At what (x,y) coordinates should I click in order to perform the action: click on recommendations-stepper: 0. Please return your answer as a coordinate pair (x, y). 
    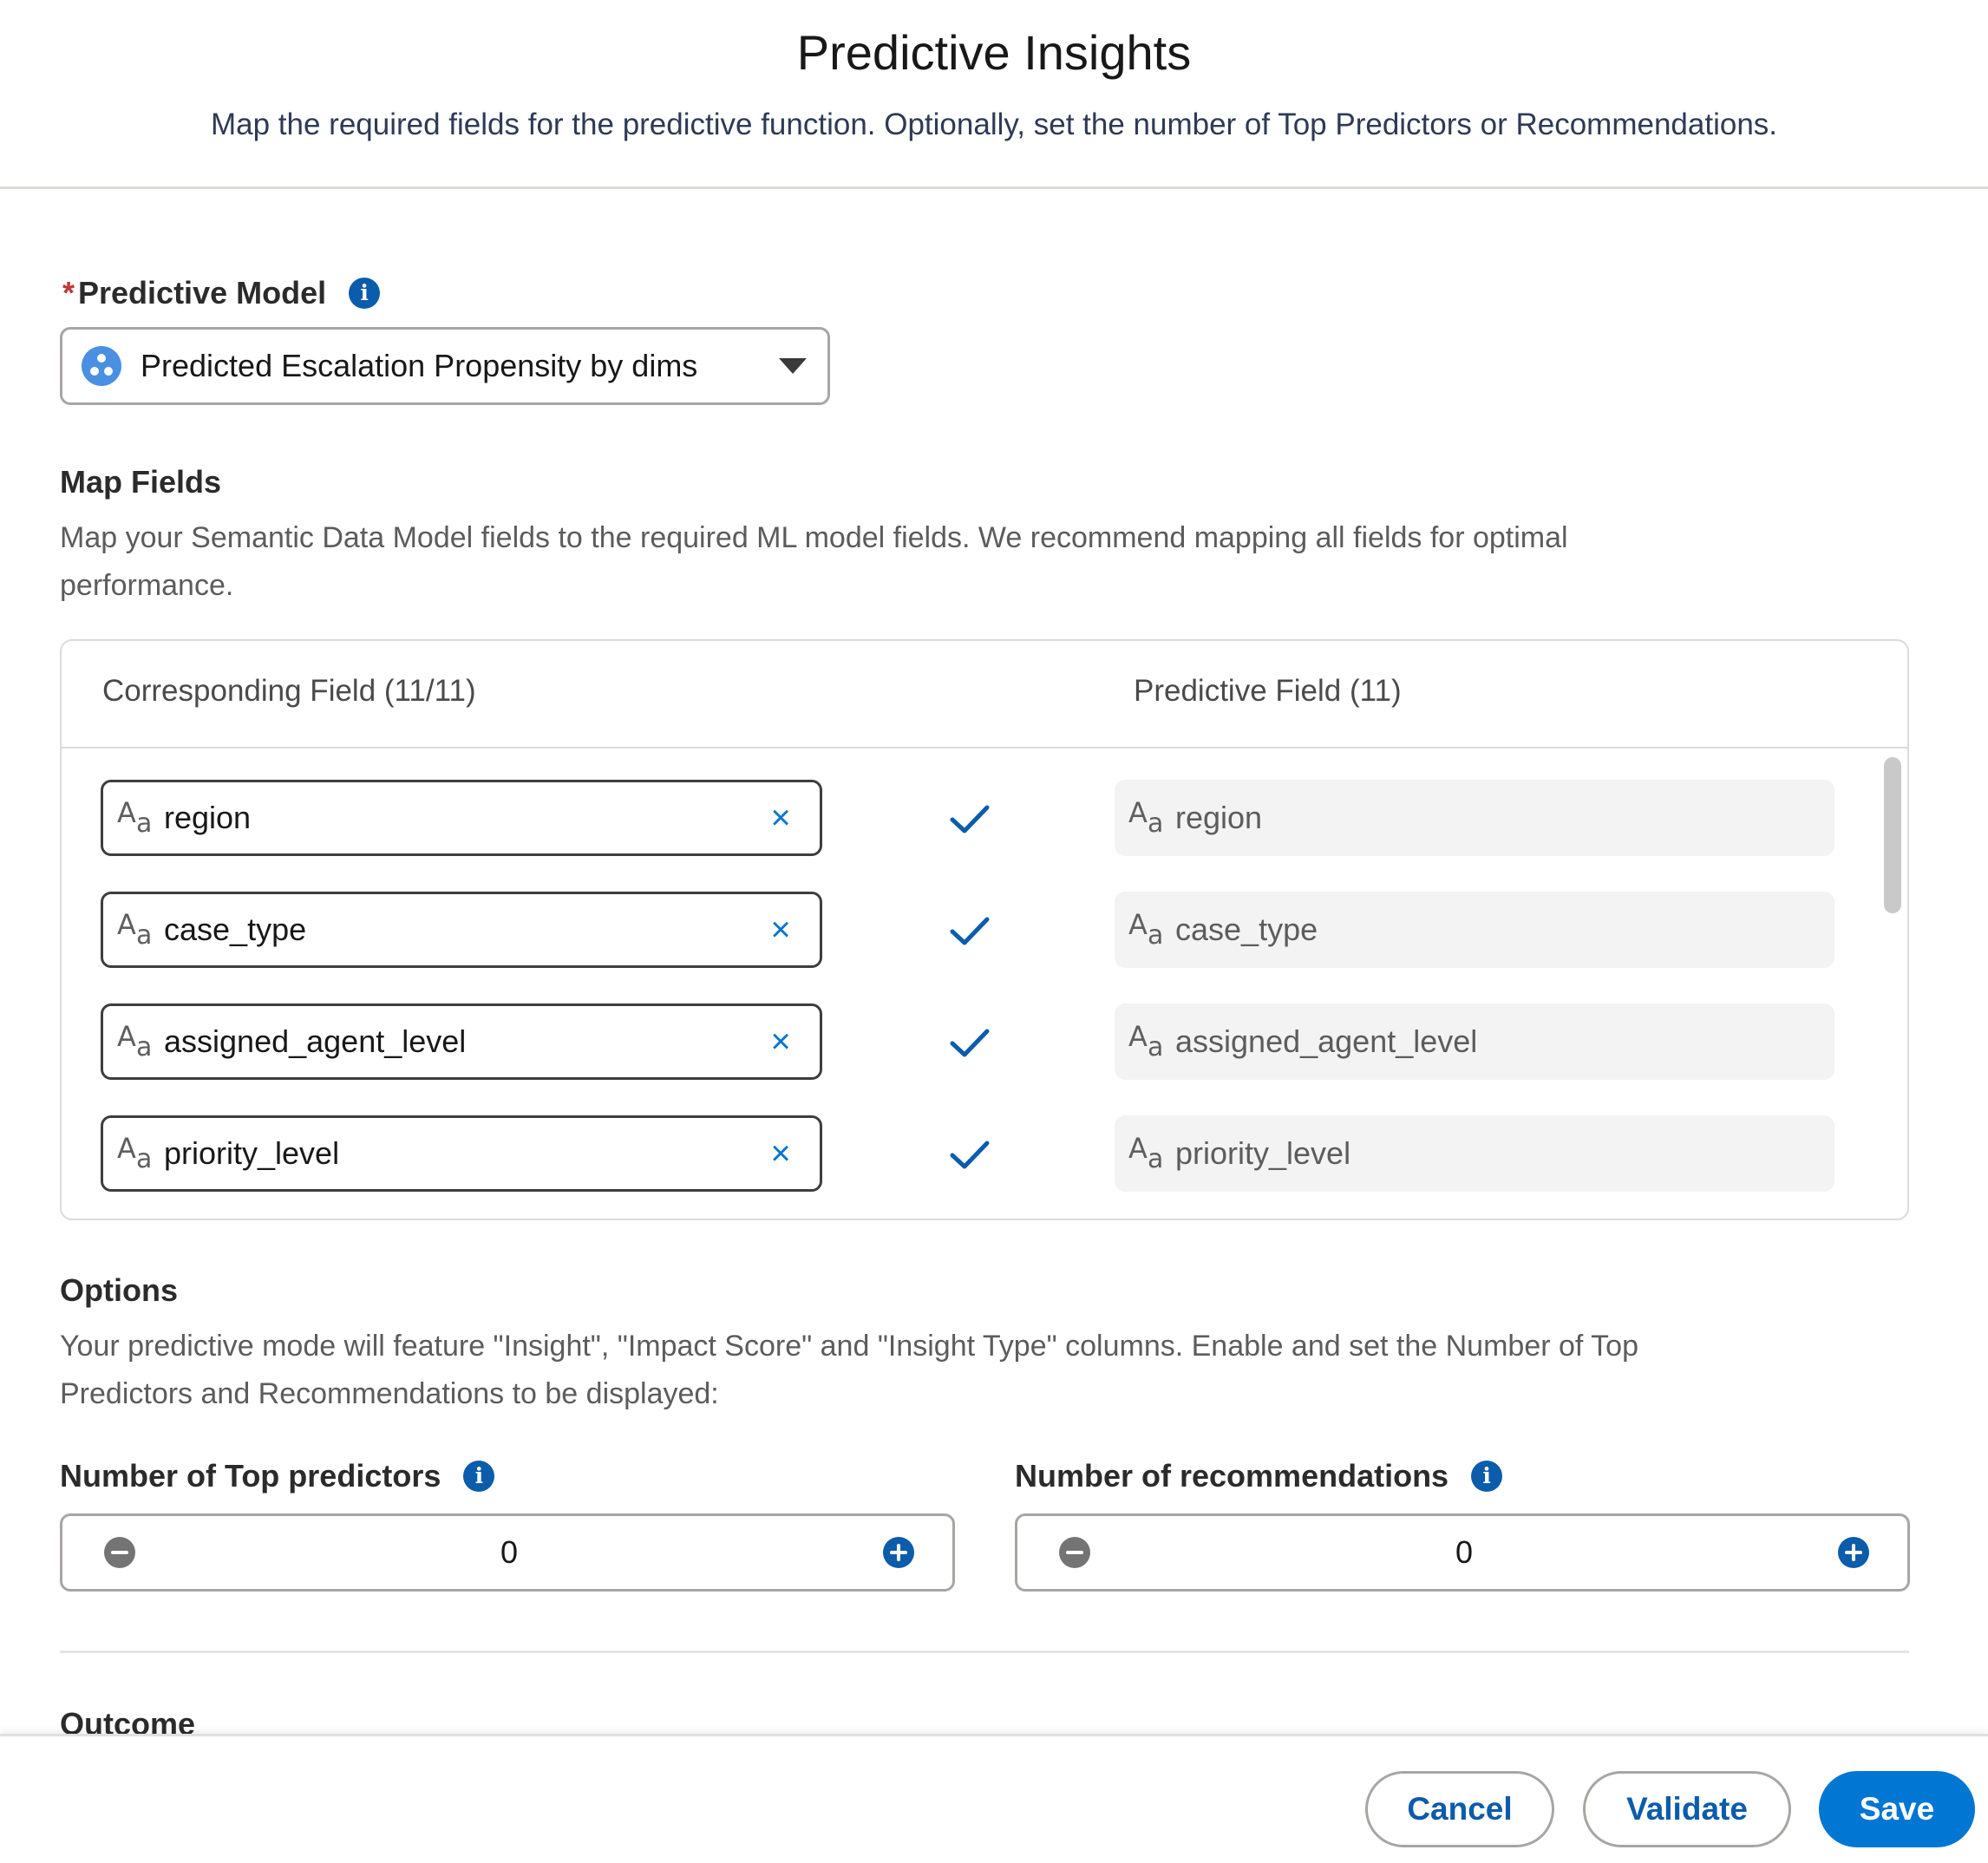
    Looking at the image, I should click on (1462, 1552).